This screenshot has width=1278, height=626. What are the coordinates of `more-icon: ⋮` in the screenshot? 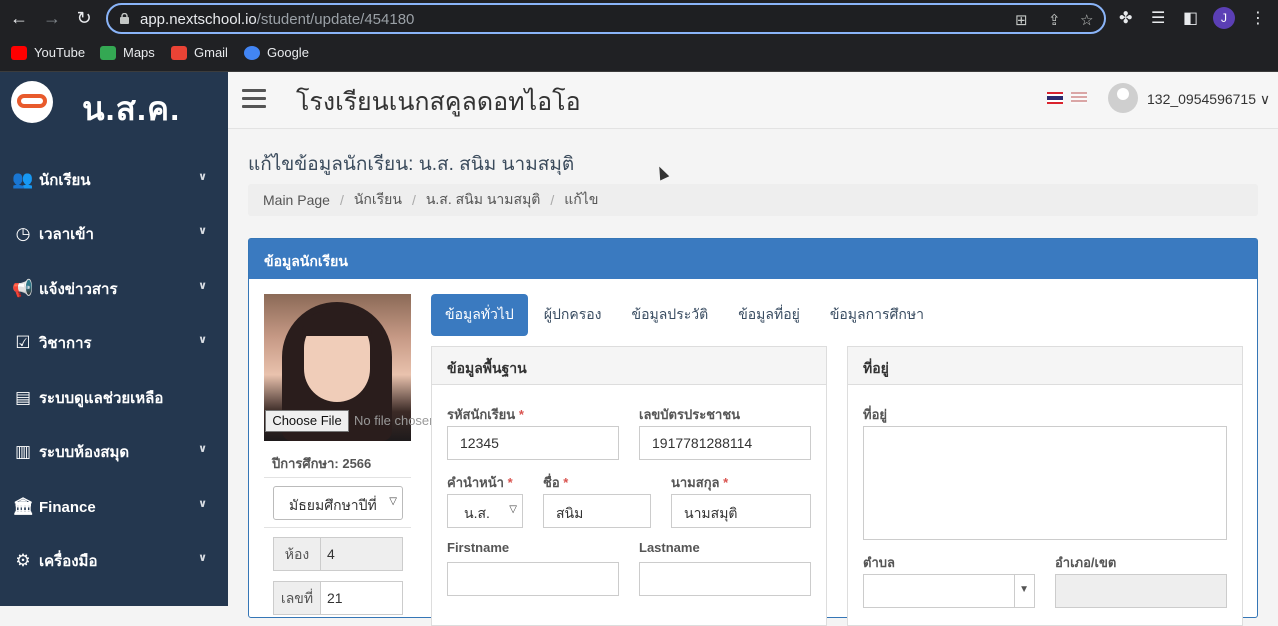 It's located at (1258, 18).